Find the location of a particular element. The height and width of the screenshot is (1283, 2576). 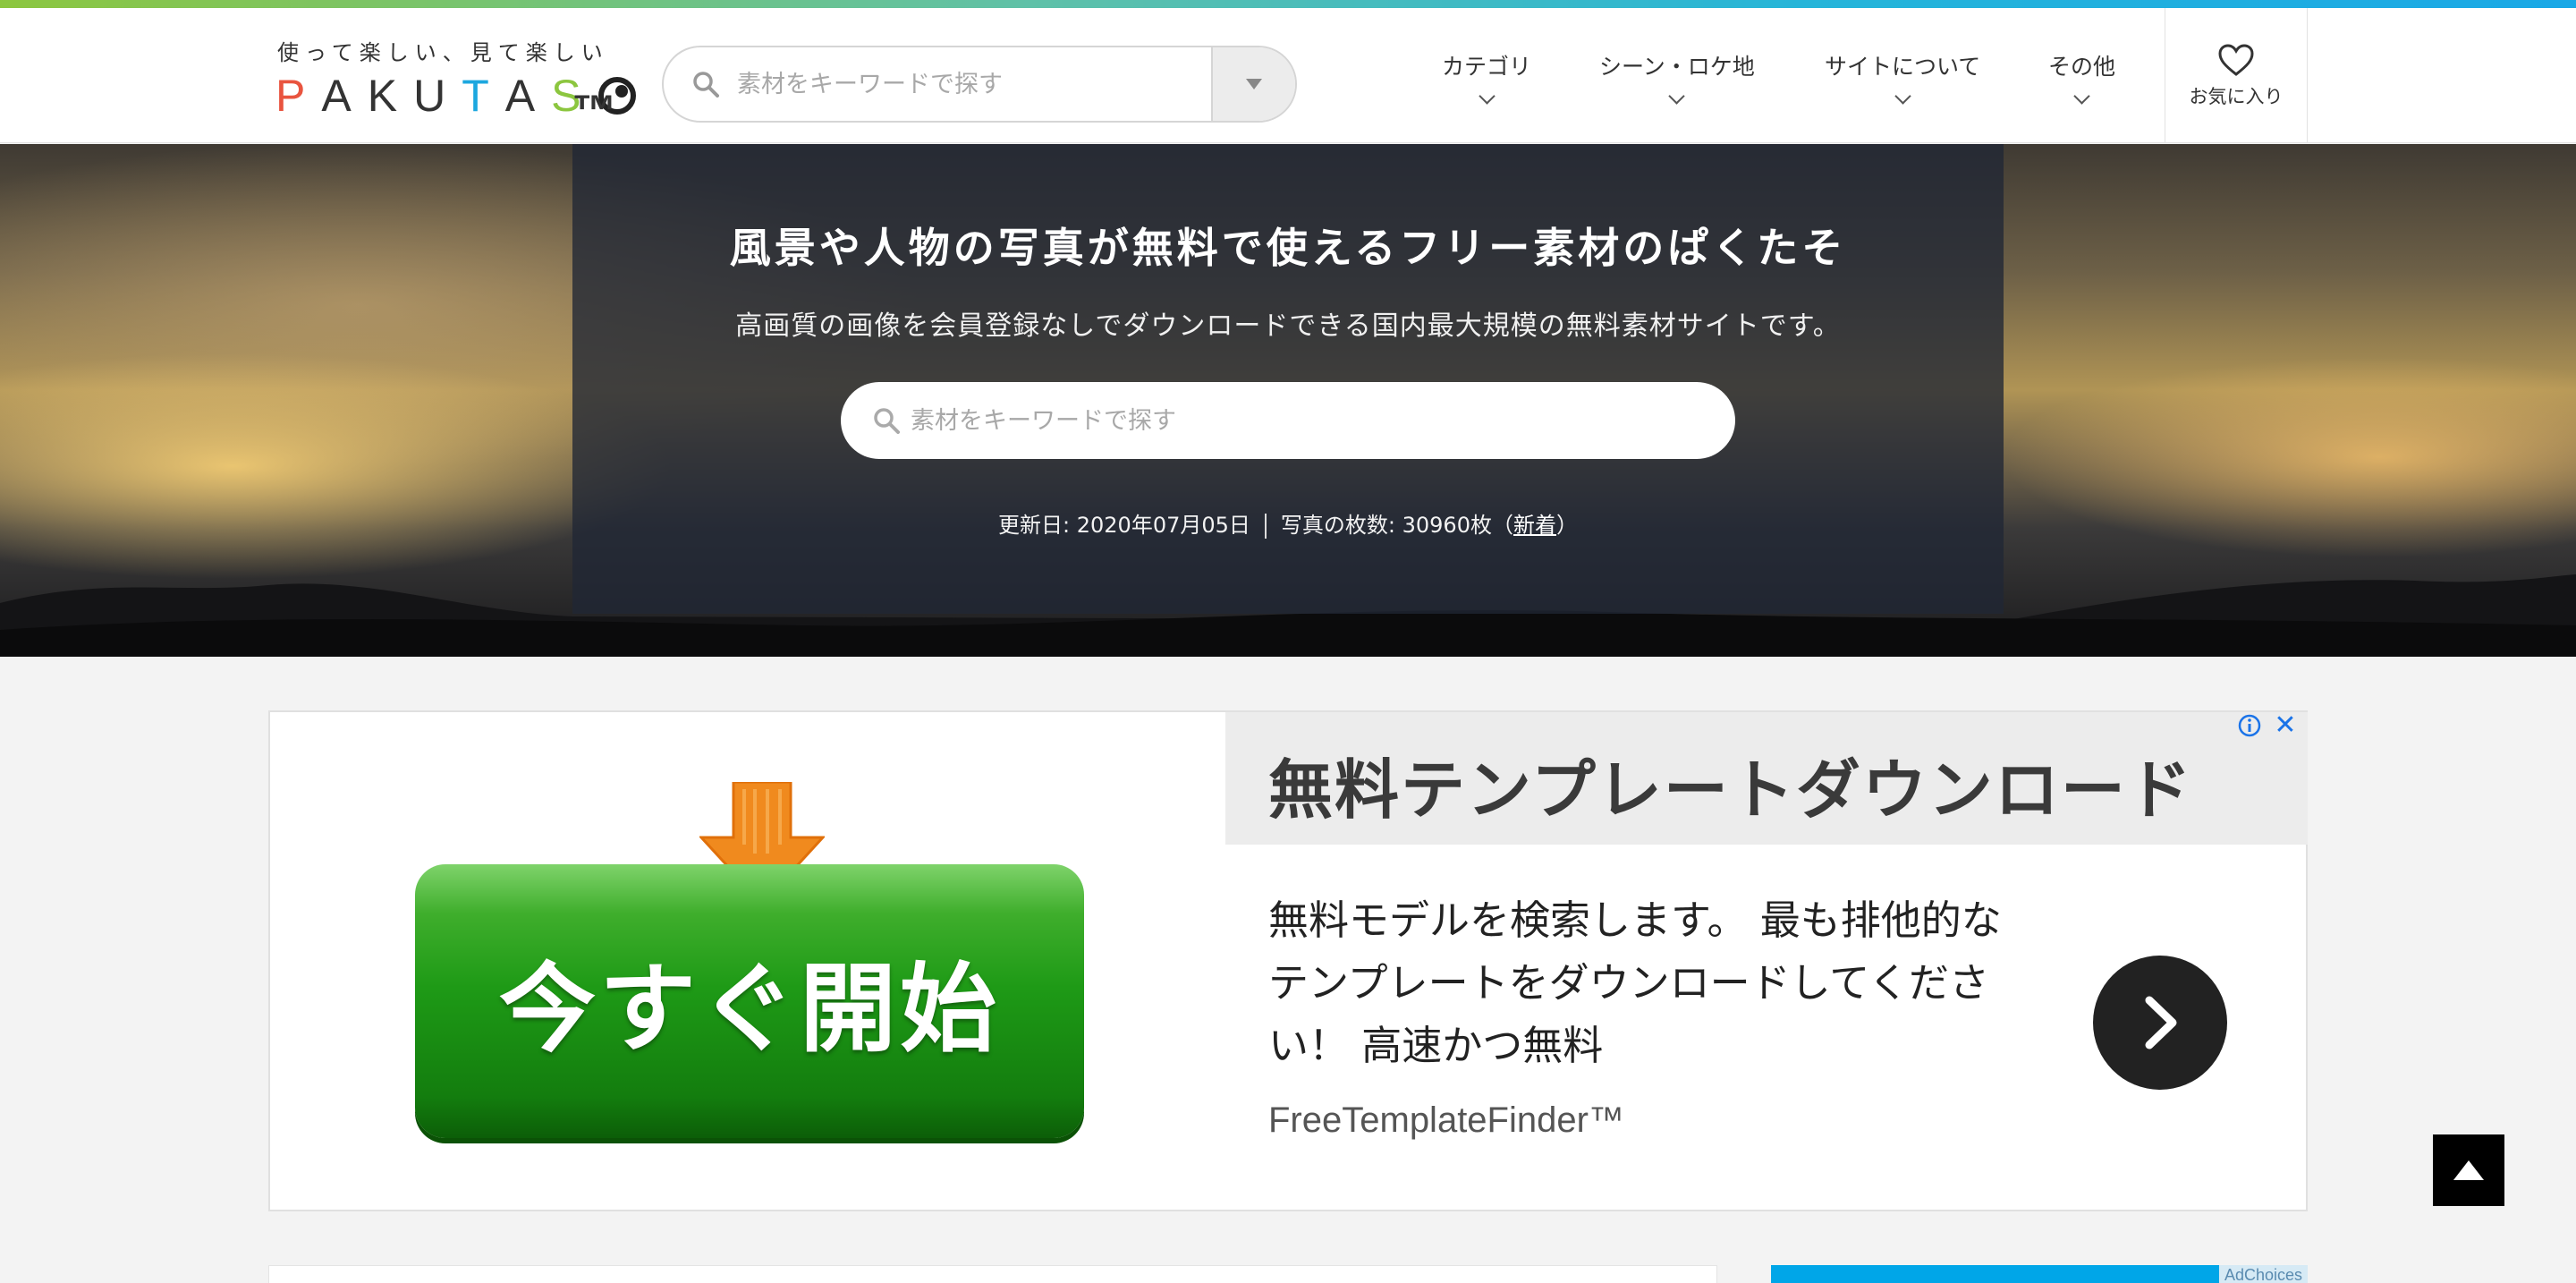

site-stats: 更新日: 2020年07月05日 写真の枚数: 30960枚（新着） is located at coordinates (1288, 523).